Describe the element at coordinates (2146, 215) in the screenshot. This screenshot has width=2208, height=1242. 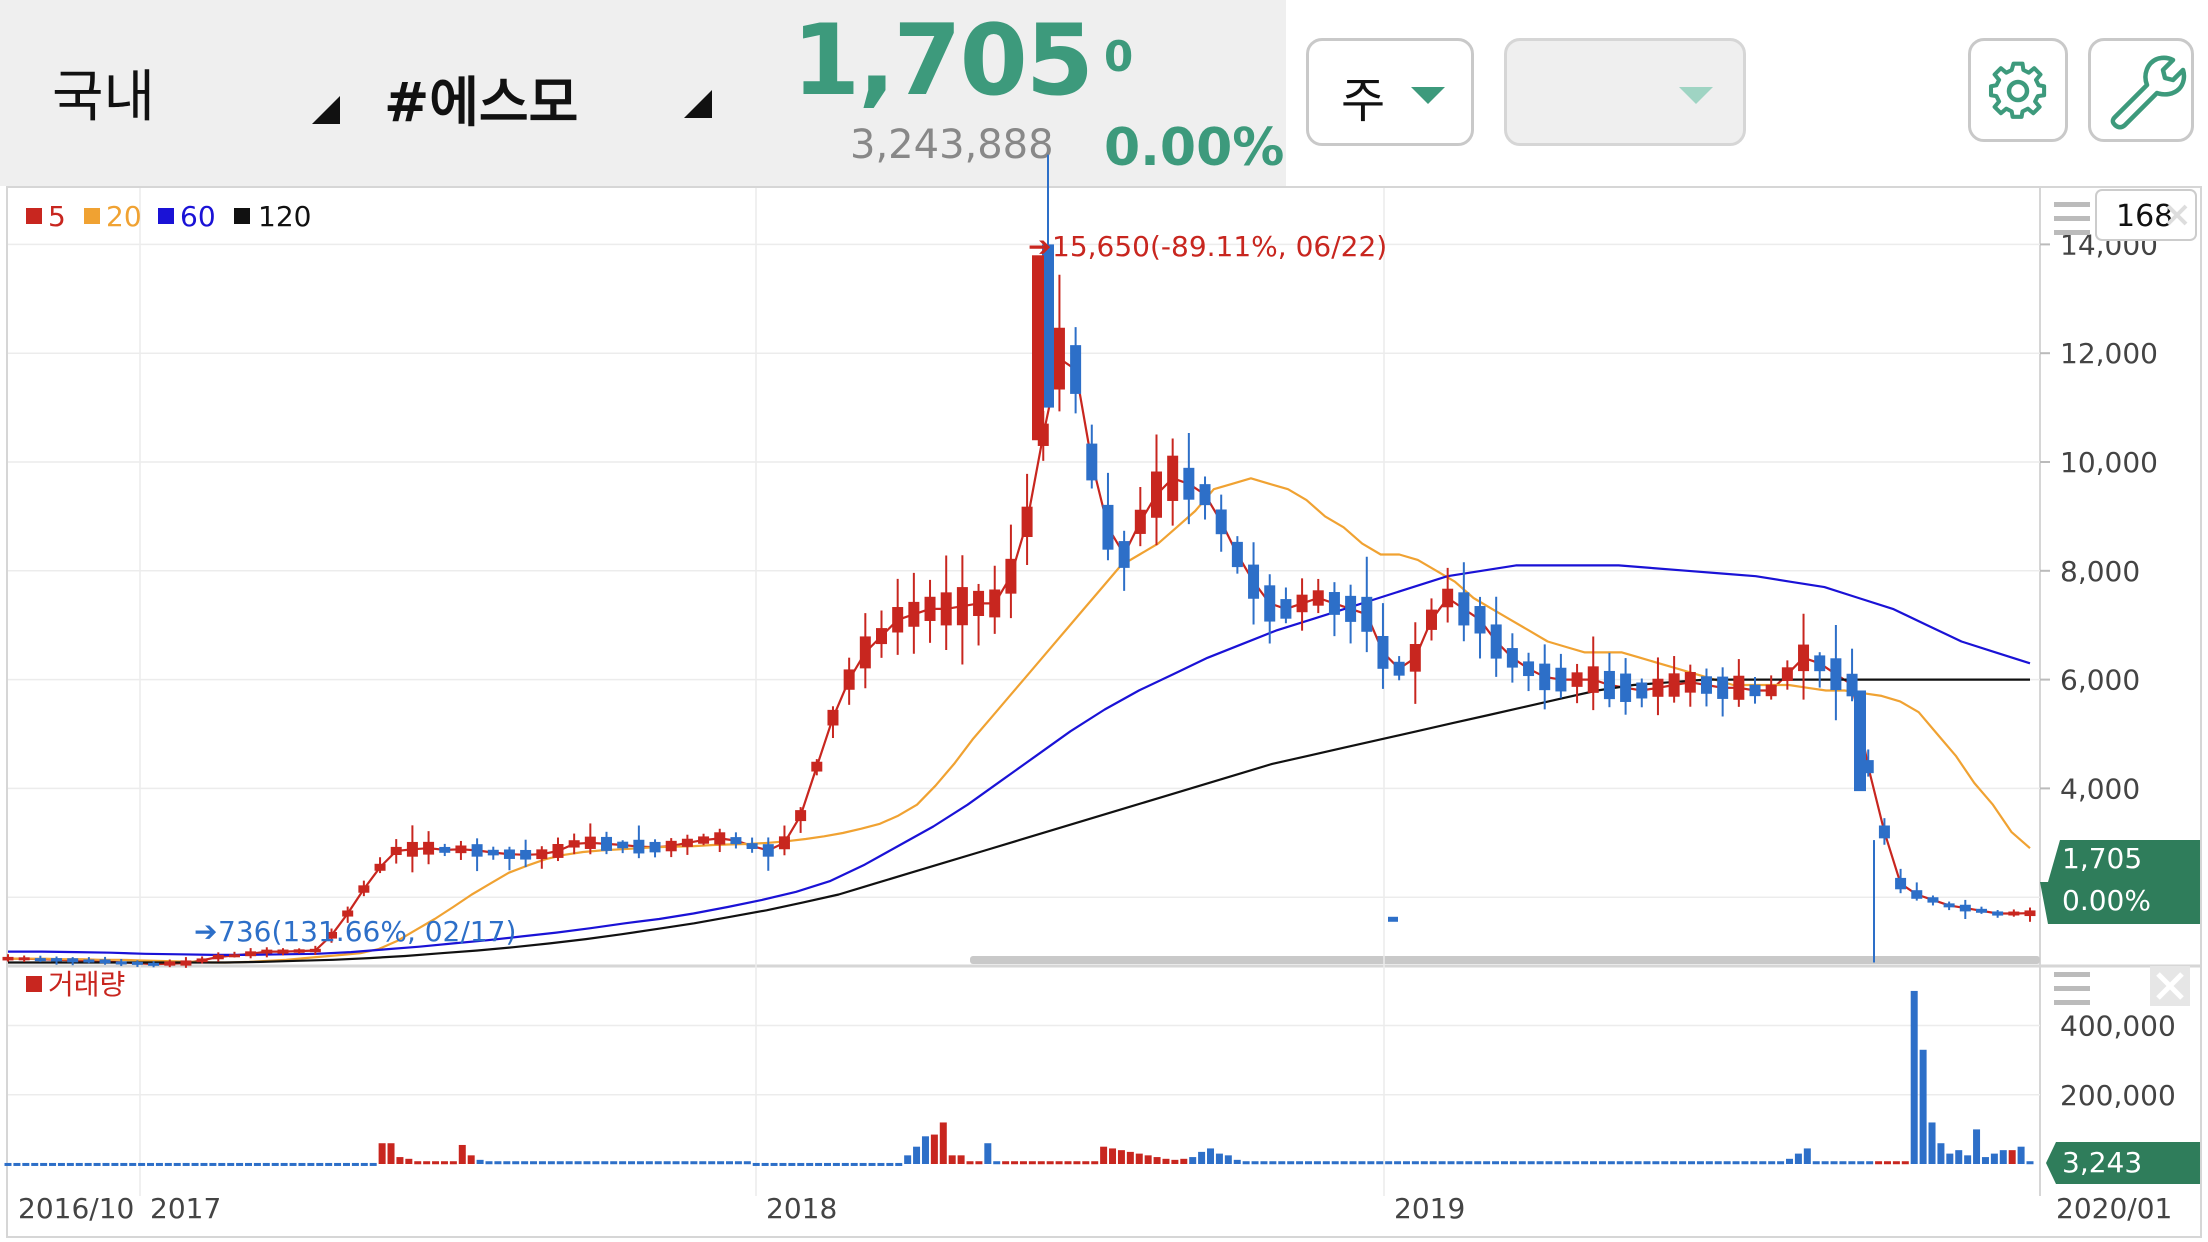
I see `visible-count-box: 168` at that location.